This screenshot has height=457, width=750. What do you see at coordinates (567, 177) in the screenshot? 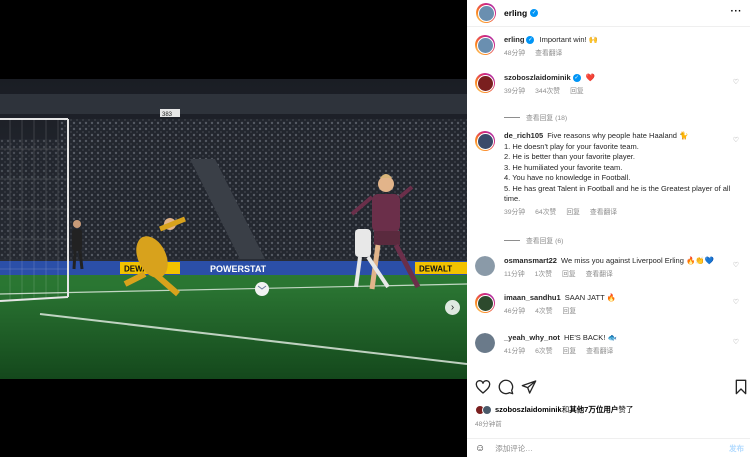
I see `comment-line: 4. You have no knowledge in Football.` at bounding box center [567, 177].